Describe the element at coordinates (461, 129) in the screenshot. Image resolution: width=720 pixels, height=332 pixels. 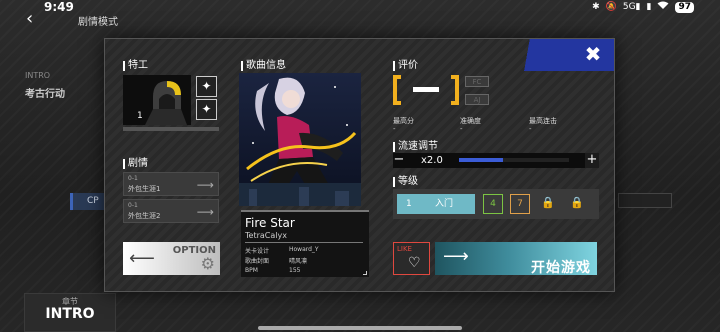
I see `accuracy-value: -` at that location.